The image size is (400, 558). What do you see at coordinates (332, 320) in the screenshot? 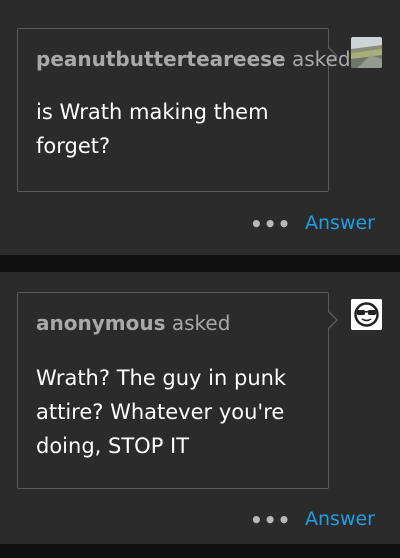
I see `bubble-tail` at bounding box center [332, 320].